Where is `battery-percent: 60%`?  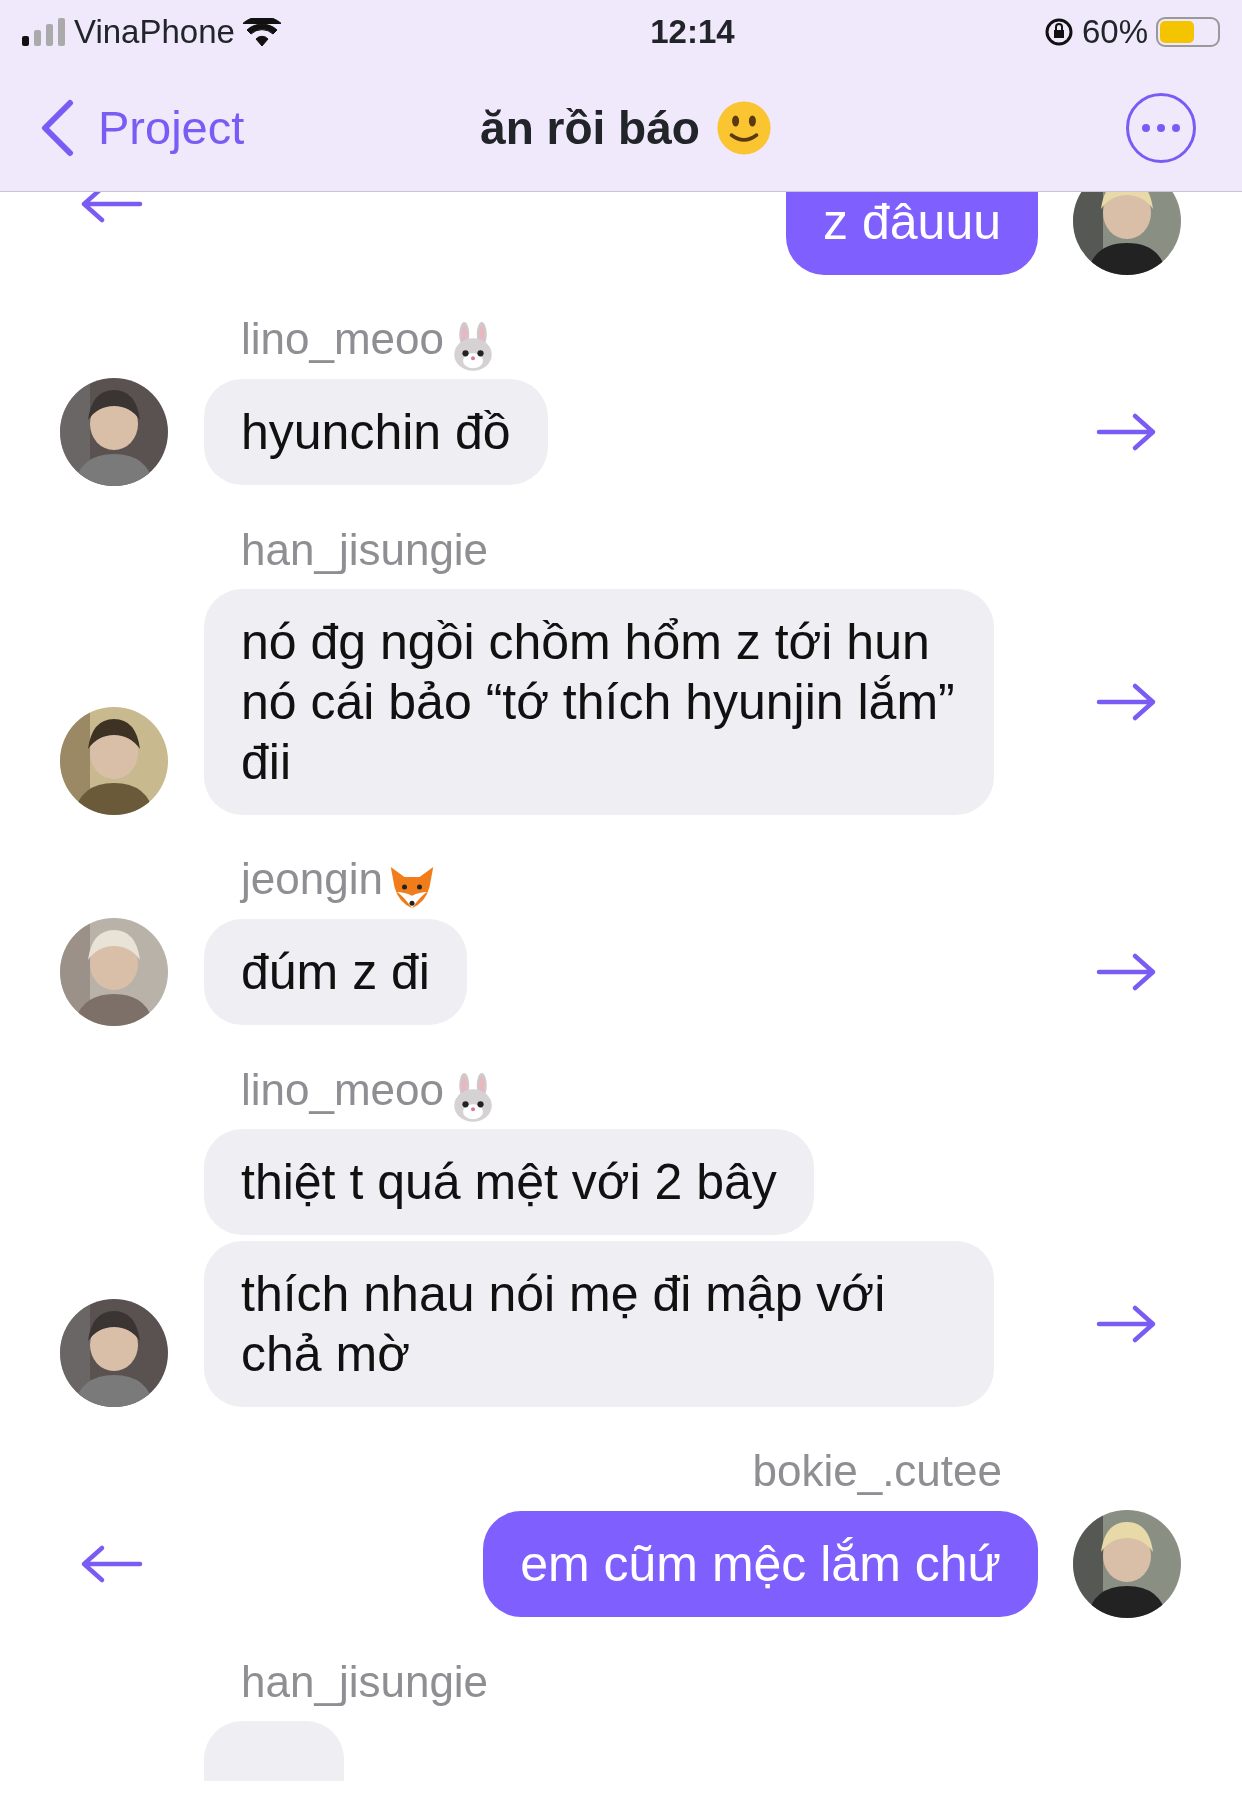 battery-percent: 60% is located at coordinates (1114, 32).